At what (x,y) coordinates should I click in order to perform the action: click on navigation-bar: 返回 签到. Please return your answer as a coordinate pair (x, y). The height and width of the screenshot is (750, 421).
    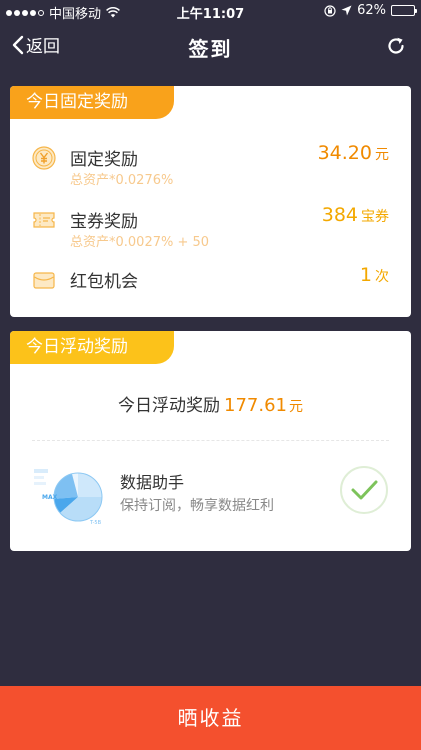
    Looking at the image, I should click on (210, 47).